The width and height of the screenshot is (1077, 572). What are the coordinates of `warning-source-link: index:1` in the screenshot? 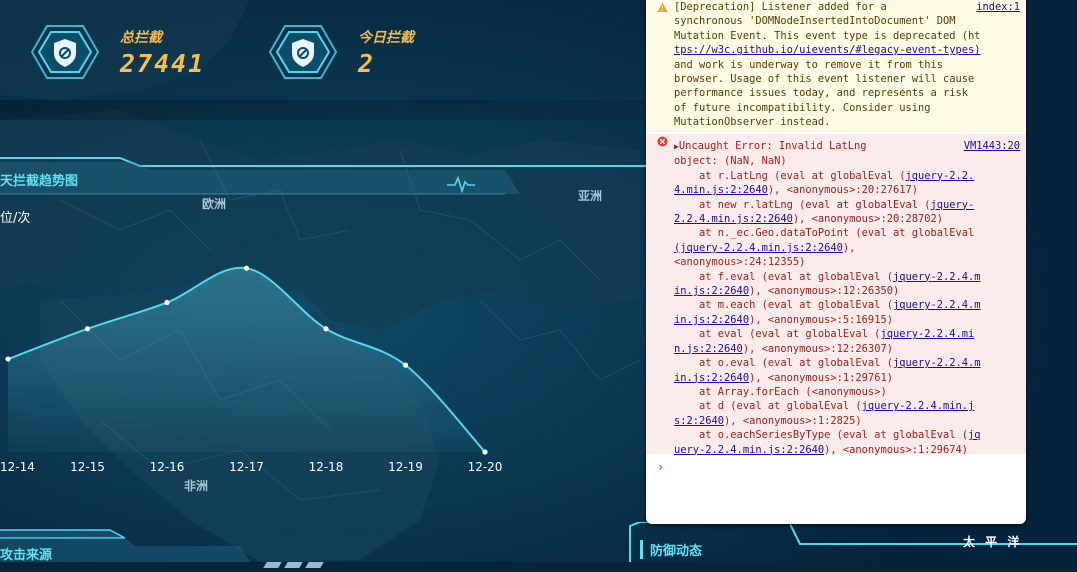 It's located at (998, 7).